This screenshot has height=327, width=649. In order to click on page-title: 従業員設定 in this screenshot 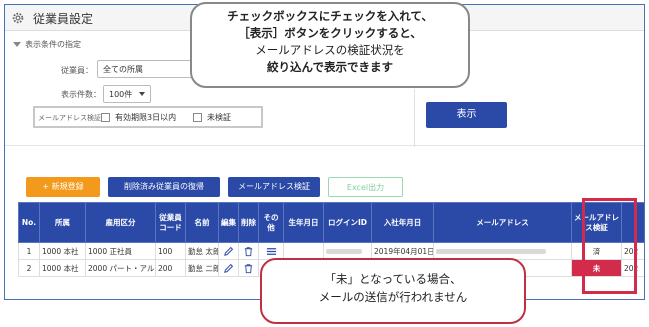, I will do `click(63, 19)`.